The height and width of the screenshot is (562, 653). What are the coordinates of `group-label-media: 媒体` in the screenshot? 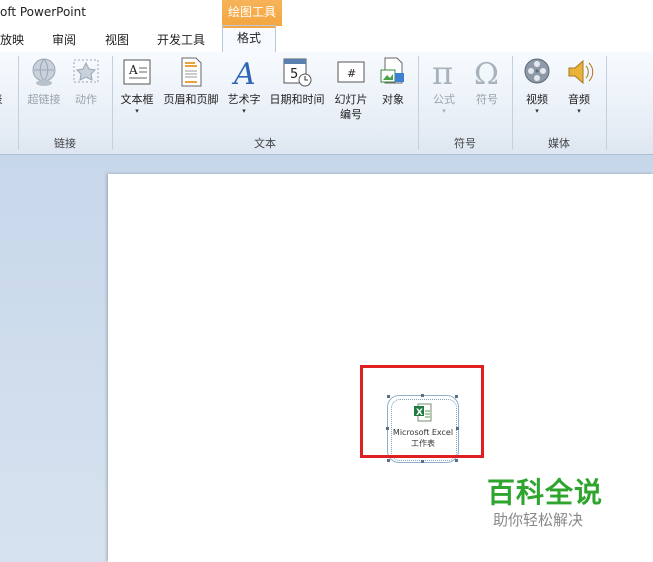 It's located at (559, 143).